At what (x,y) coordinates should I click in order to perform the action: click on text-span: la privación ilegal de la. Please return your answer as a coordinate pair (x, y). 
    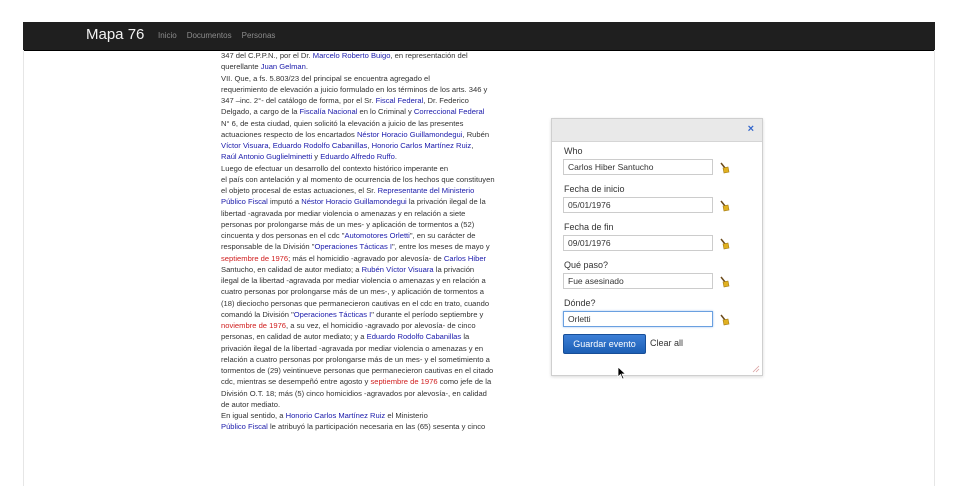
    Looking at the image, I should click on (446, 202).